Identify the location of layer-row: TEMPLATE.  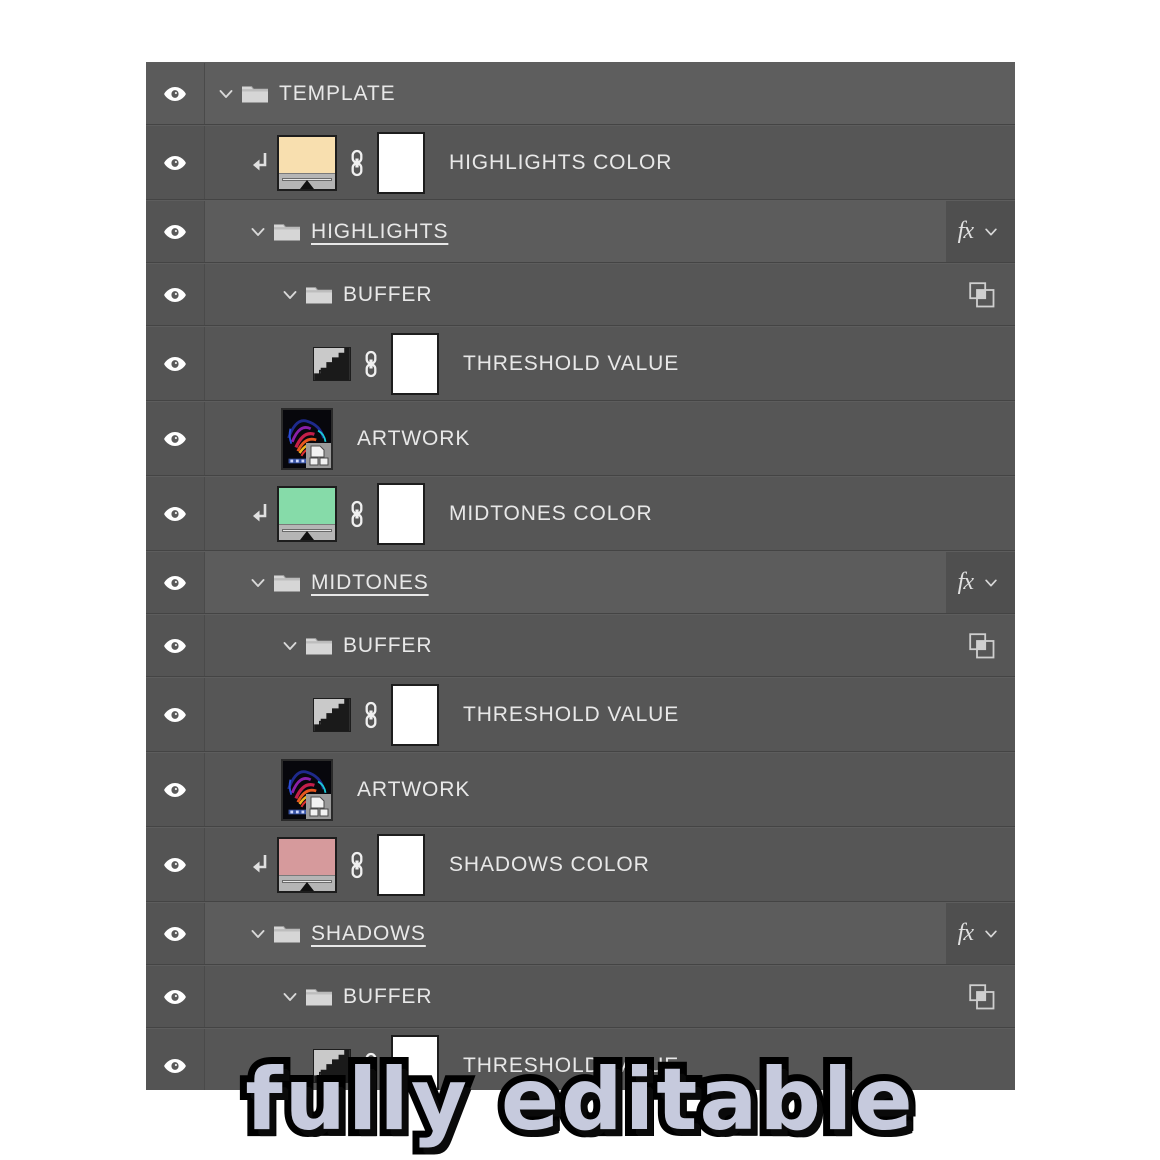
(580, 93).